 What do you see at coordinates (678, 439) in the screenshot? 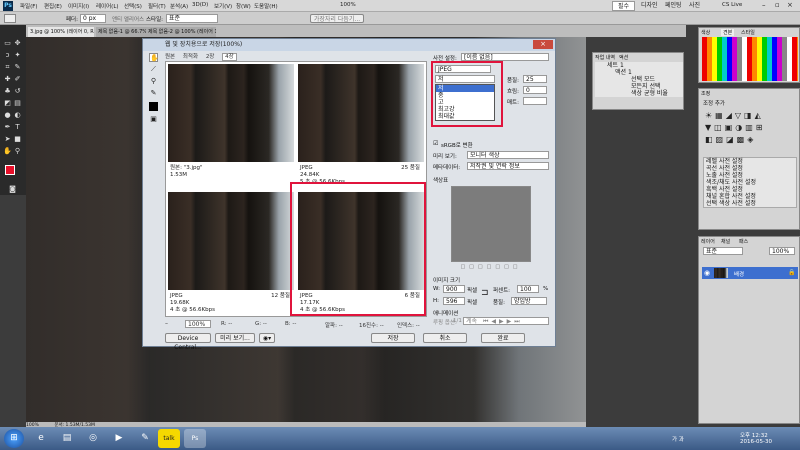
I see `language-indicator: 가 과` at bounding box center [678, 439].